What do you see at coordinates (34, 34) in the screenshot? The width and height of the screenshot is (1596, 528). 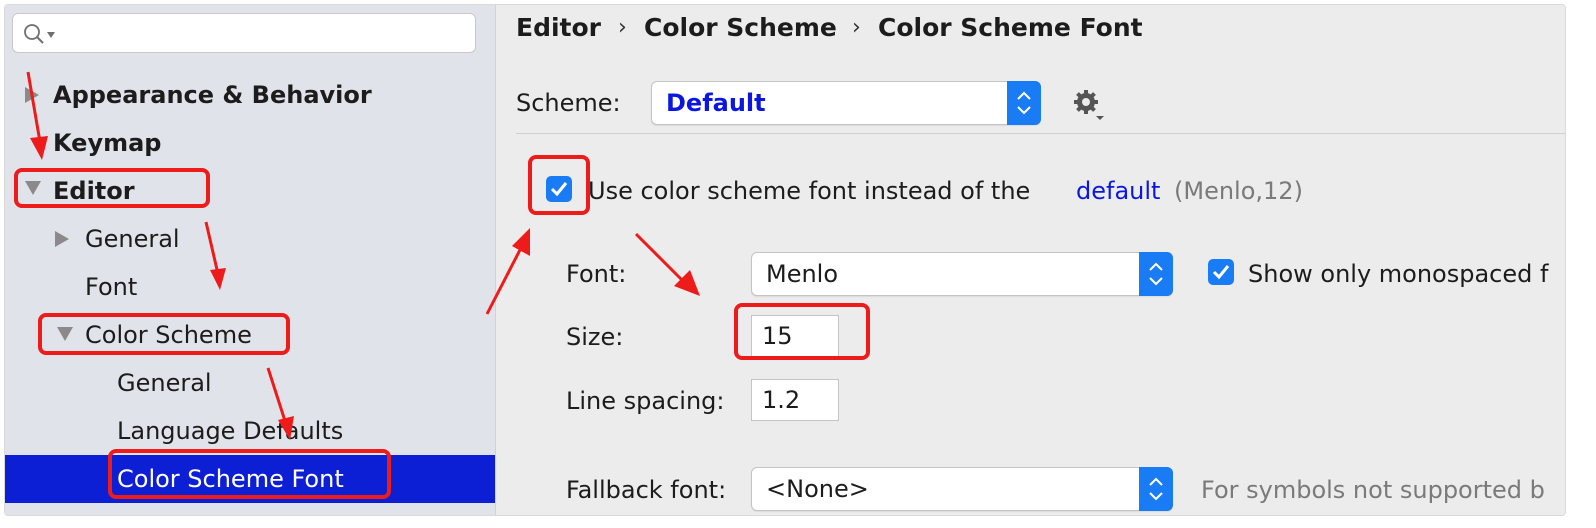 I see `search-icon` at bounding box center [34, 34].